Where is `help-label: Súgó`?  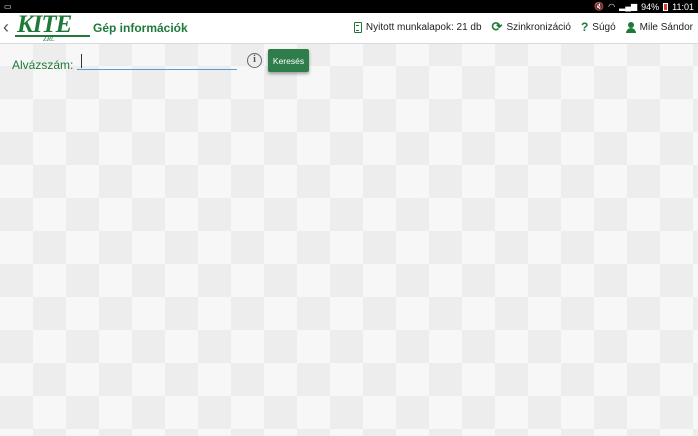
help-label: Súgó is located at coordinates (604, 27).